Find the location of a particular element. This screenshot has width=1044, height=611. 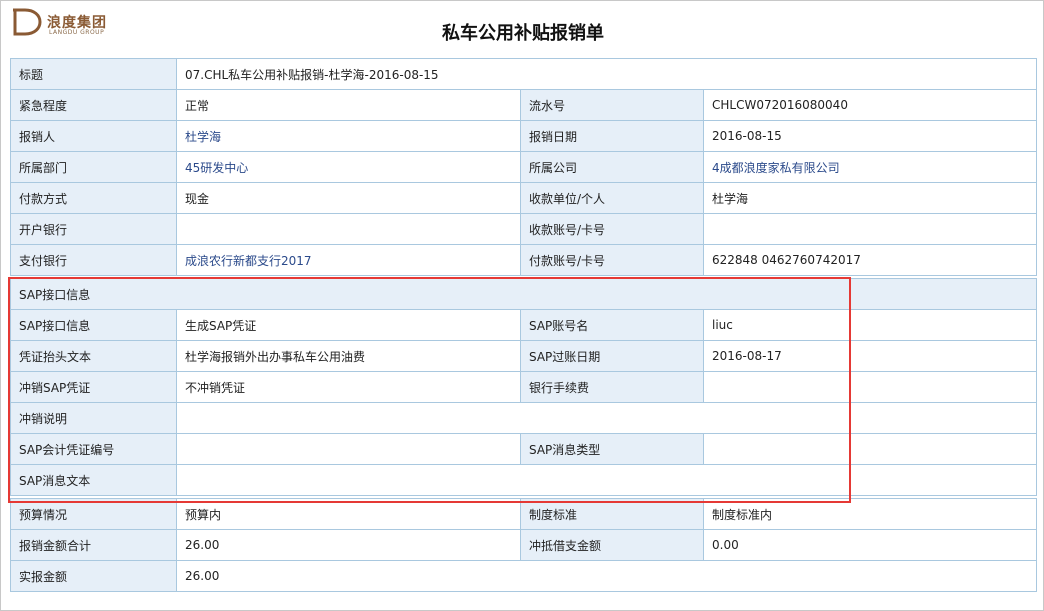

form-row: 报销金额合计 26.00 冲抵借支金额 0.00 is located at coordinates (524, 545).